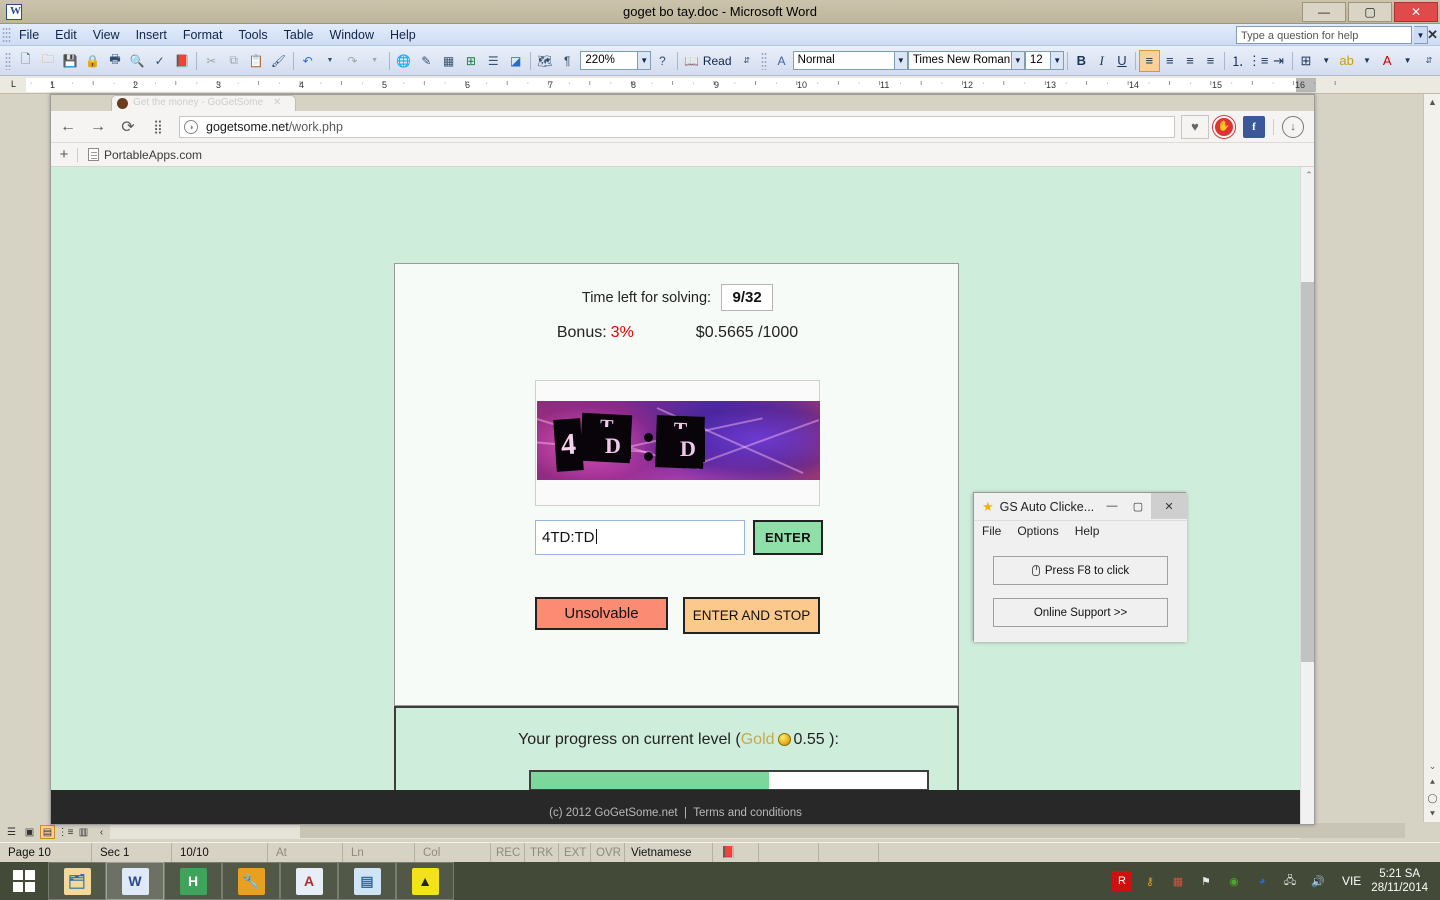 This screenshot has width=1440, height=900. Describe the element at coordinates (1101, 61) in the screenshot. I see `italic-button: I` at that location.